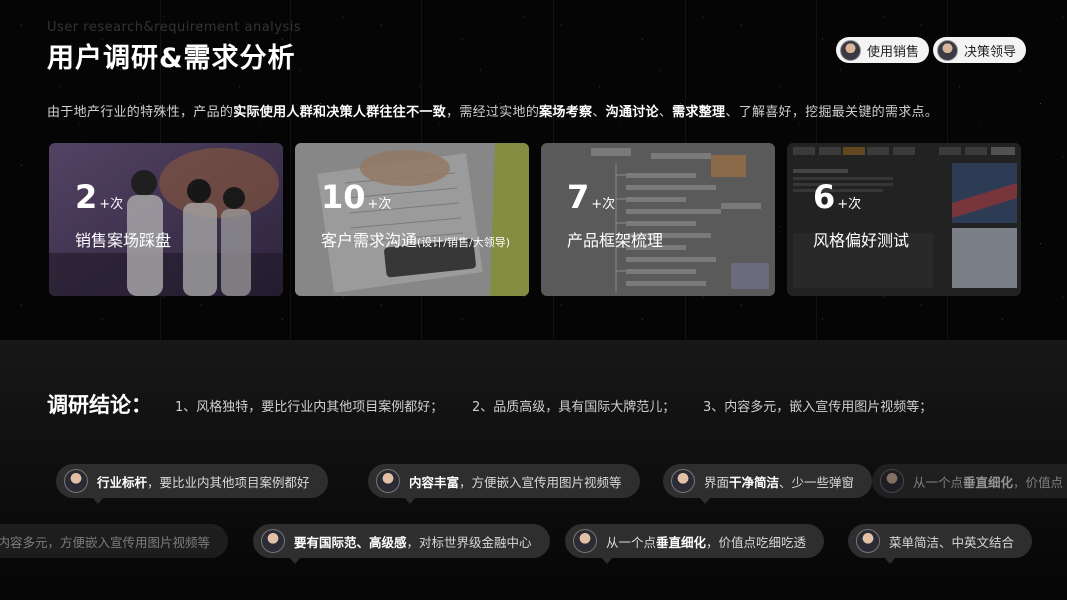 The image size is (1067, 600). Describe the element at coordinates (952, 542) in the screenshot. I see `bubble-text: 菜单简洁、中英文结合` at that location.